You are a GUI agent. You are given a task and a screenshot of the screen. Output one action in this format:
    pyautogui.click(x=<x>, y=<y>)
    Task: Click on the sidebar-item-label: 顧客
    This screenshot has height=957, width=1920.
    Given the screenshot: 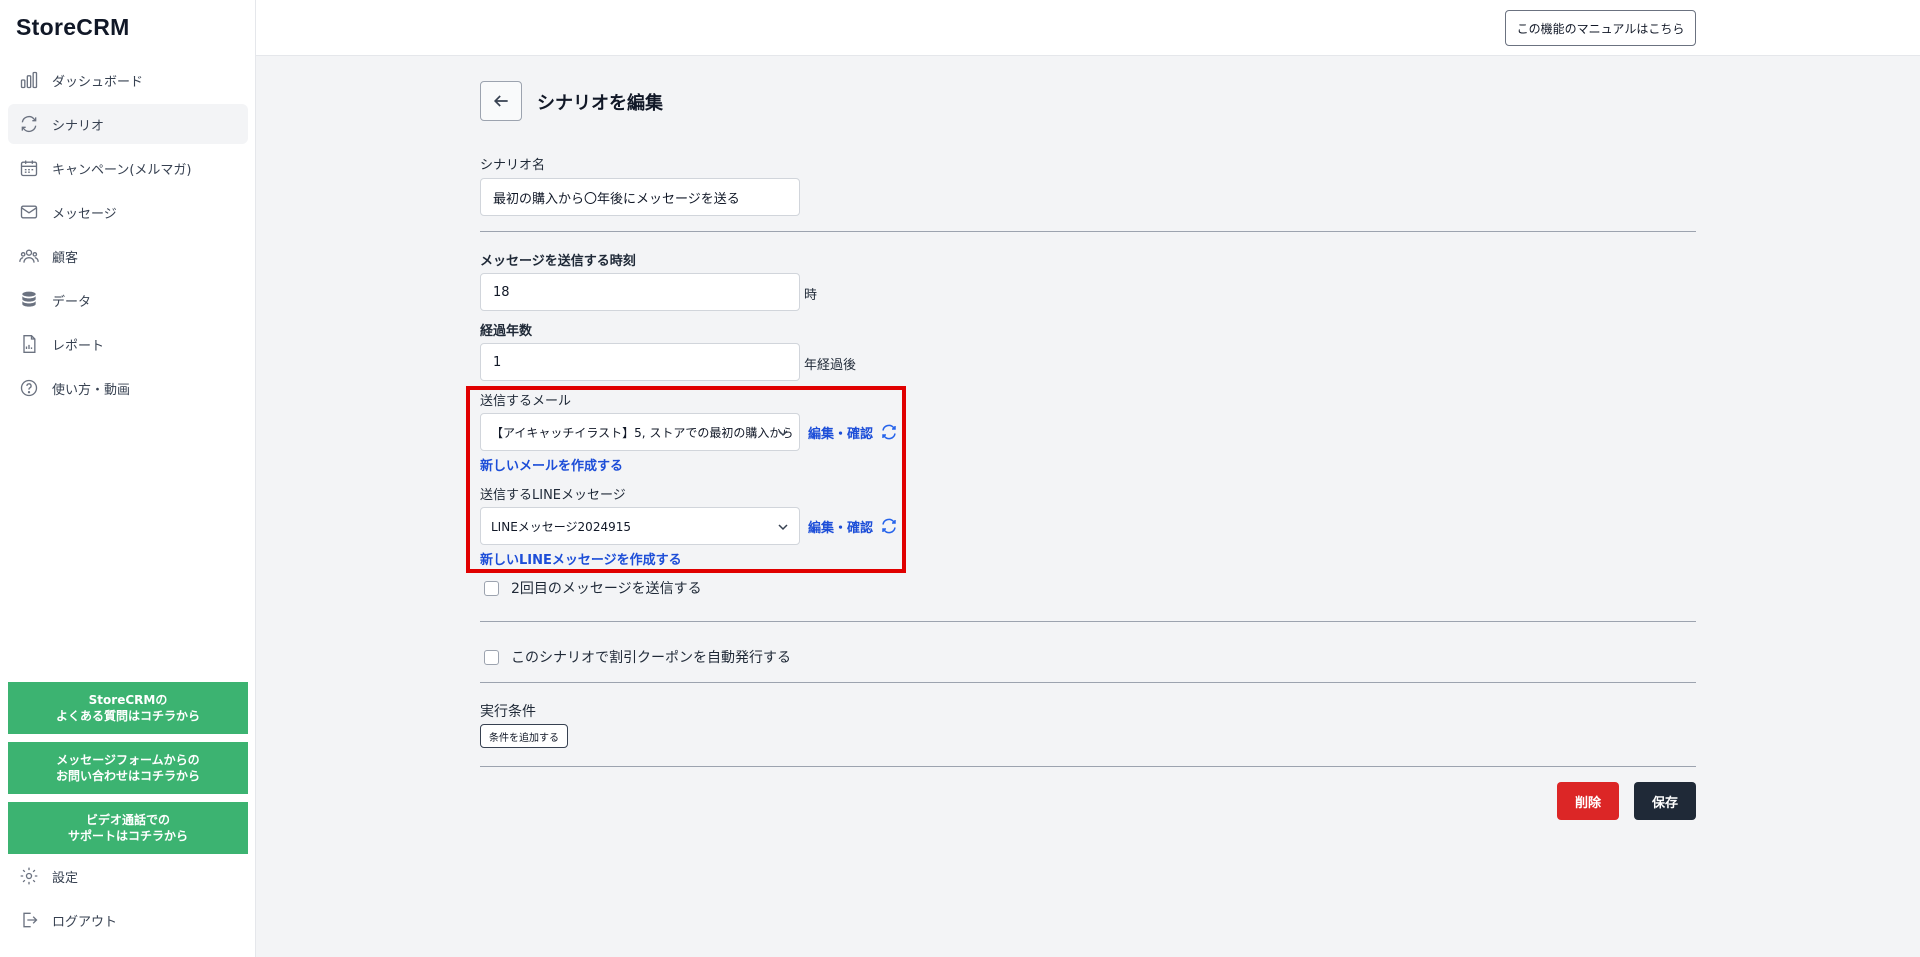 What is the action you would take?
    pyautogui.click(x=65, y=258)
    